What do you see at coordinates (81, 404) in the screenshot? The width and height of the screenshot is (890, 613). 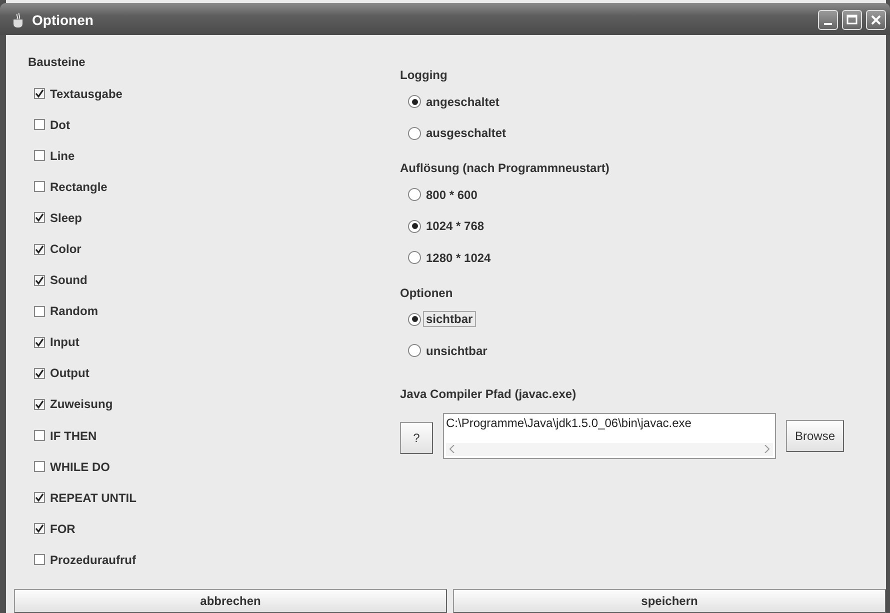 I see `checkbox-label: Zuweisung` at bounding box center [81, 404].